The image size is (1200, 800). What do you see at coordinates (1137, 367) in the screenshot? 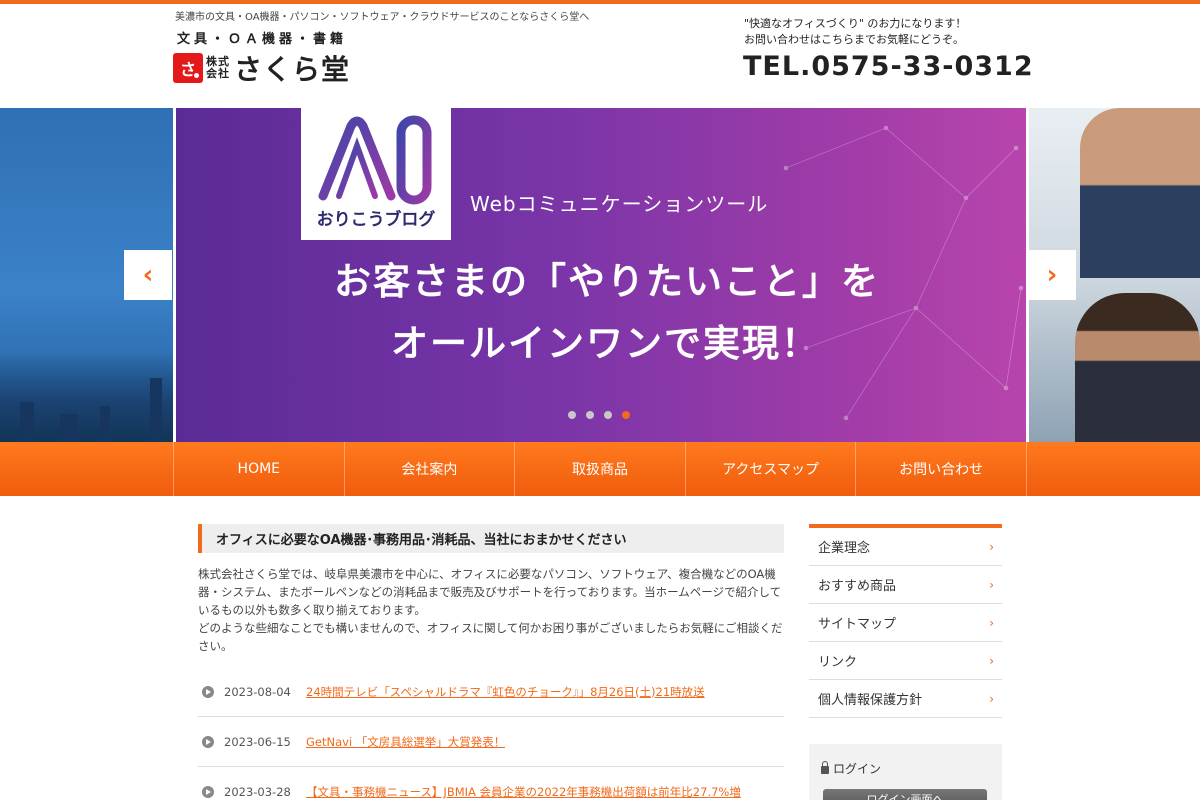
I see `businesswoman-image` at bounding box center [1137, 367].